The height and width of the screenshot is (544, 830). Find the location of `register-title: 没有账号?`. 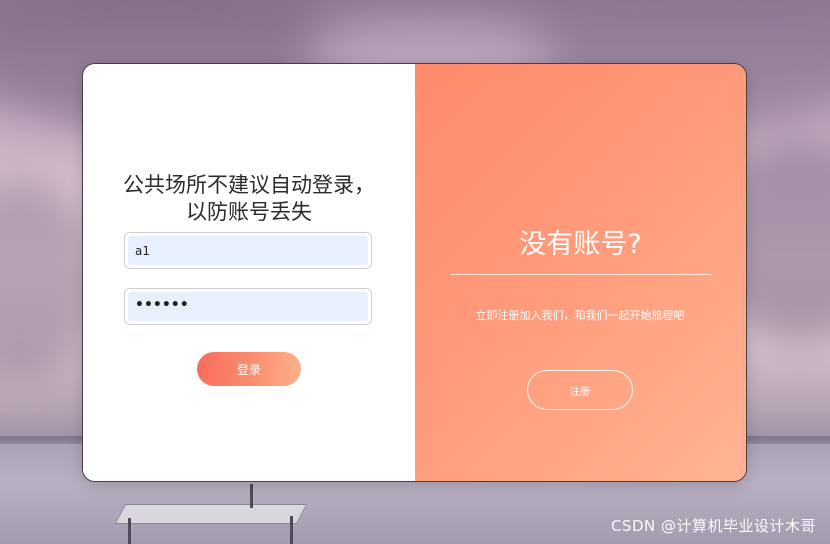

register-title: 没有账号? is located at coordinates (580, 244).